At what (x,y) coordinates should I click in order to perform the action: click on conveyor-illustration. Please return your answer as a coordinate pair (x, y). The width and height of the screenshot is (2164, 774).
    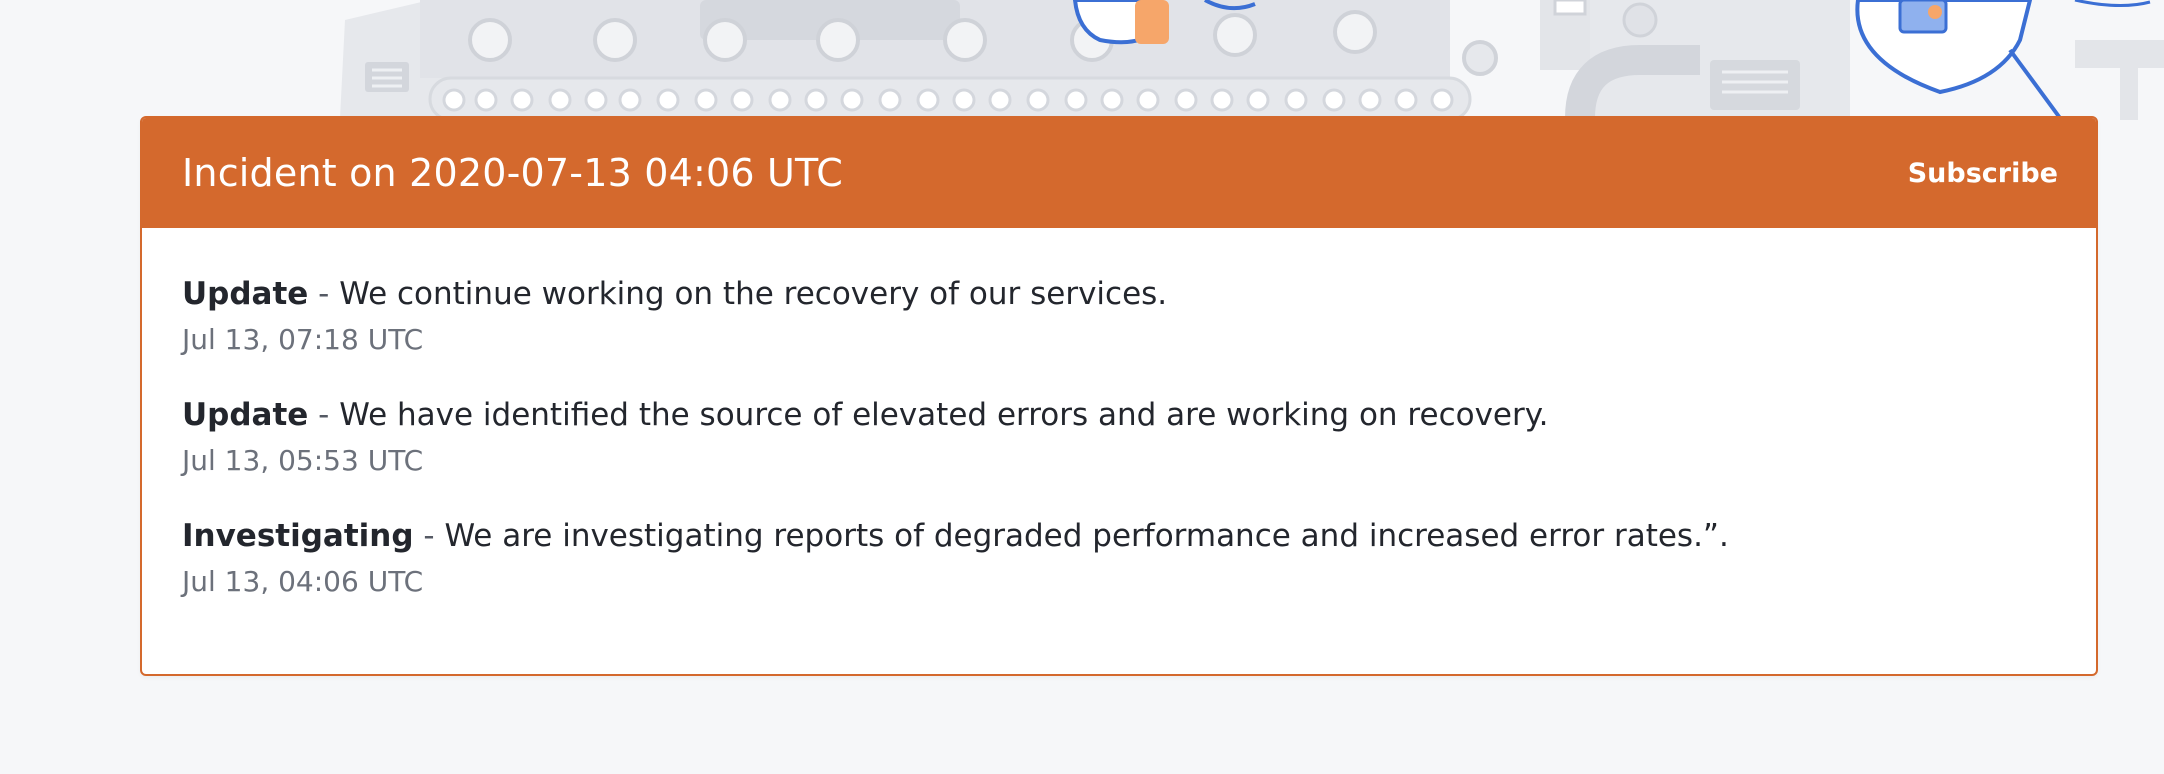
    Looking at the image, I should click on (959, 61).